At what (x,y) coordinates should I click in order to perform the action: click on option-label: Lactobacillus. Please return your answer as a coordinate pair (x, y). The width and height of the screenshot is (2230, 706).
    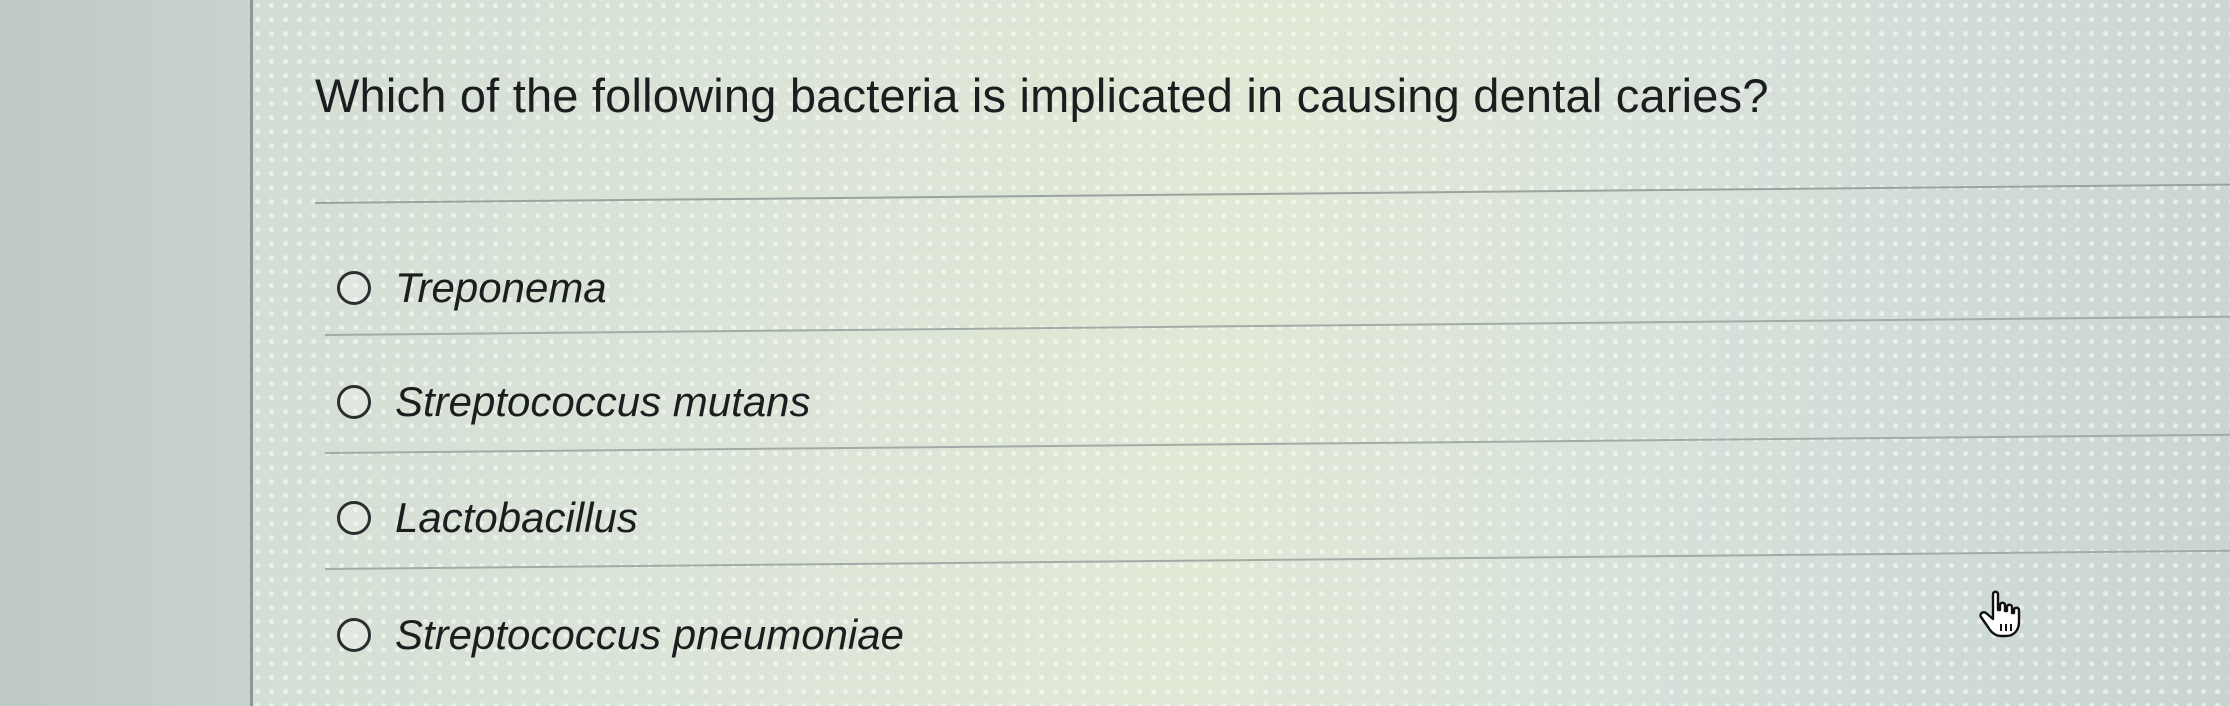
    Looking at the image, I should click on (516, 518).